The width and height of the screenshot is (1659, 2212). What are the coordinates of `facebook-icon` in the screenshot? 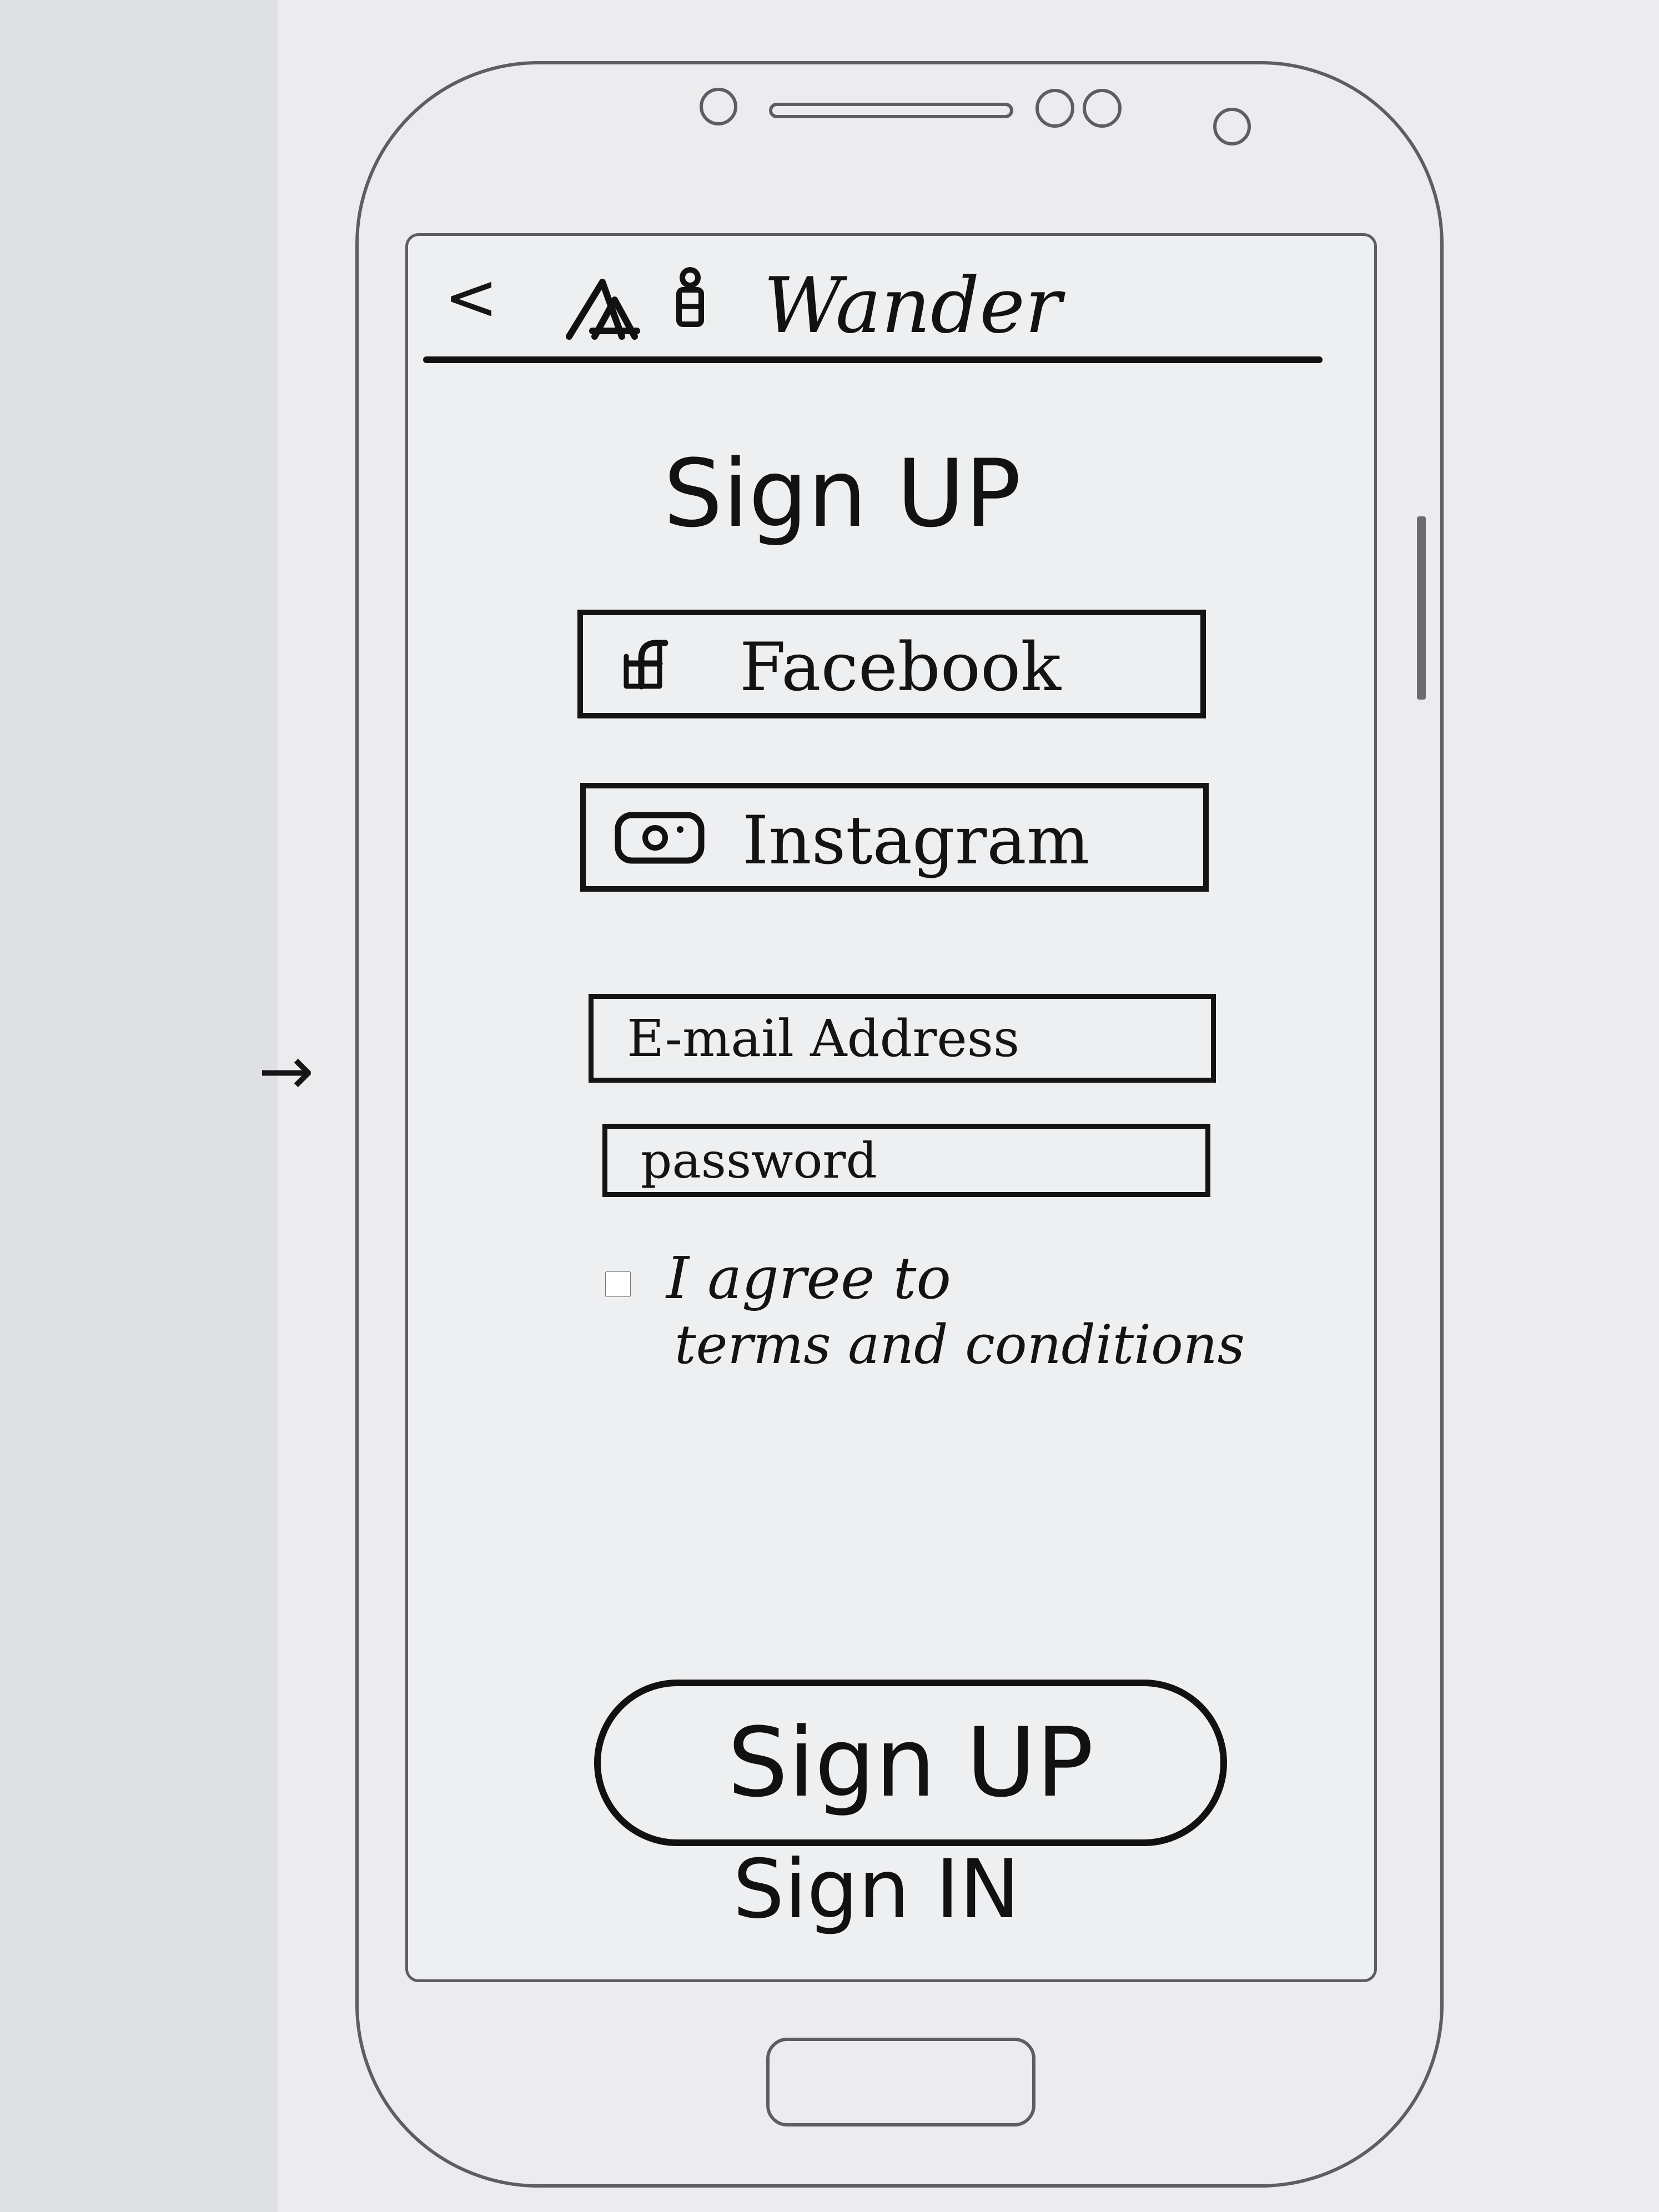 It's located at (644, 664).